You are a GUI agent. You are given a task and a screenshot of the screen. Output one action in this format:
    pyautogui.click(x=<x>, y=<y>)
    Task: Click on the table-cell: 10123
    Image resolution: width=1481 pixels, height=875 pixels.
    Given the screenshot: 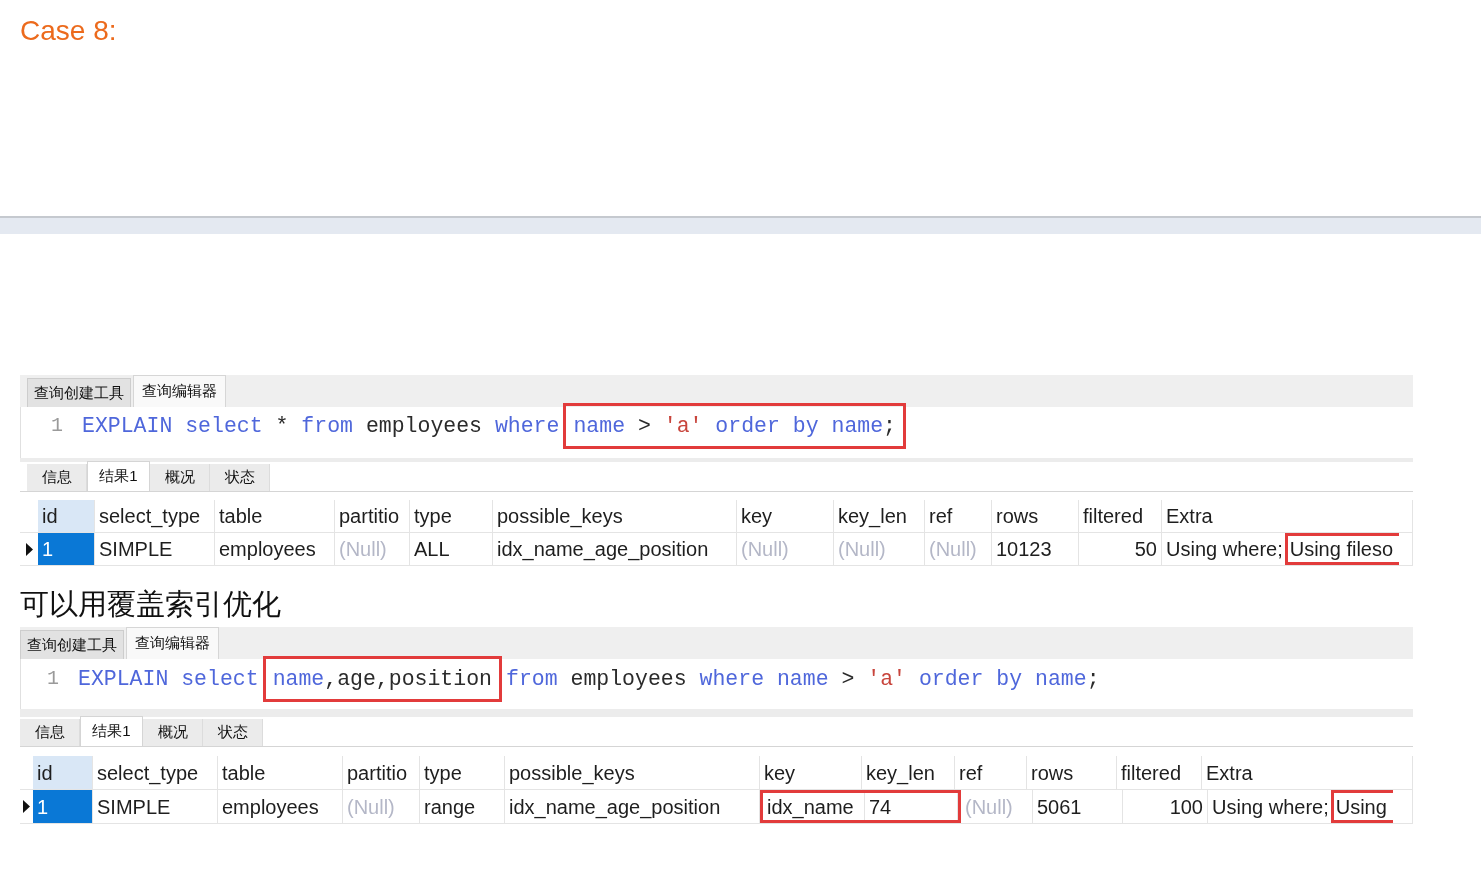 What is the action you would take?
    pyautogui.click(x=1035, y=549)
    